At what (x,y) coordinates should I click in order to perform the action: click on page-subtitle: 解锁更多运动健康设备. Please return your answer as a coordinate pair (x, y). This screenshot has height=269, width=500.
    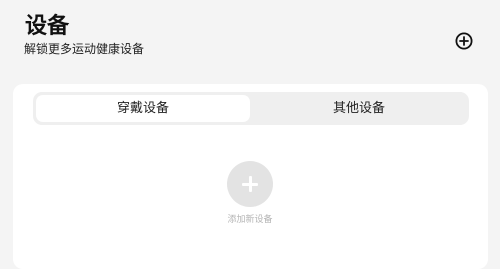
    Looking at the image, I should click on (84, 49).